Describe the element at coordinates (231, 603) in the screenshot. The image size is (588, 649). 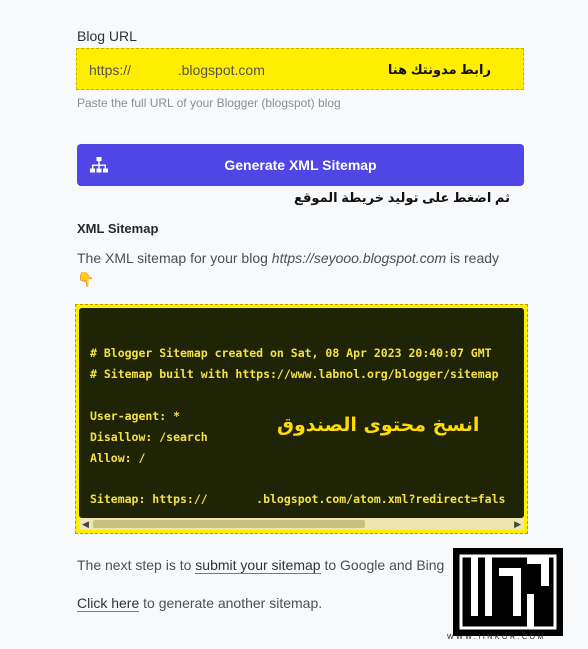
I see `again-suffix: to generate another sitemap.` at that location.